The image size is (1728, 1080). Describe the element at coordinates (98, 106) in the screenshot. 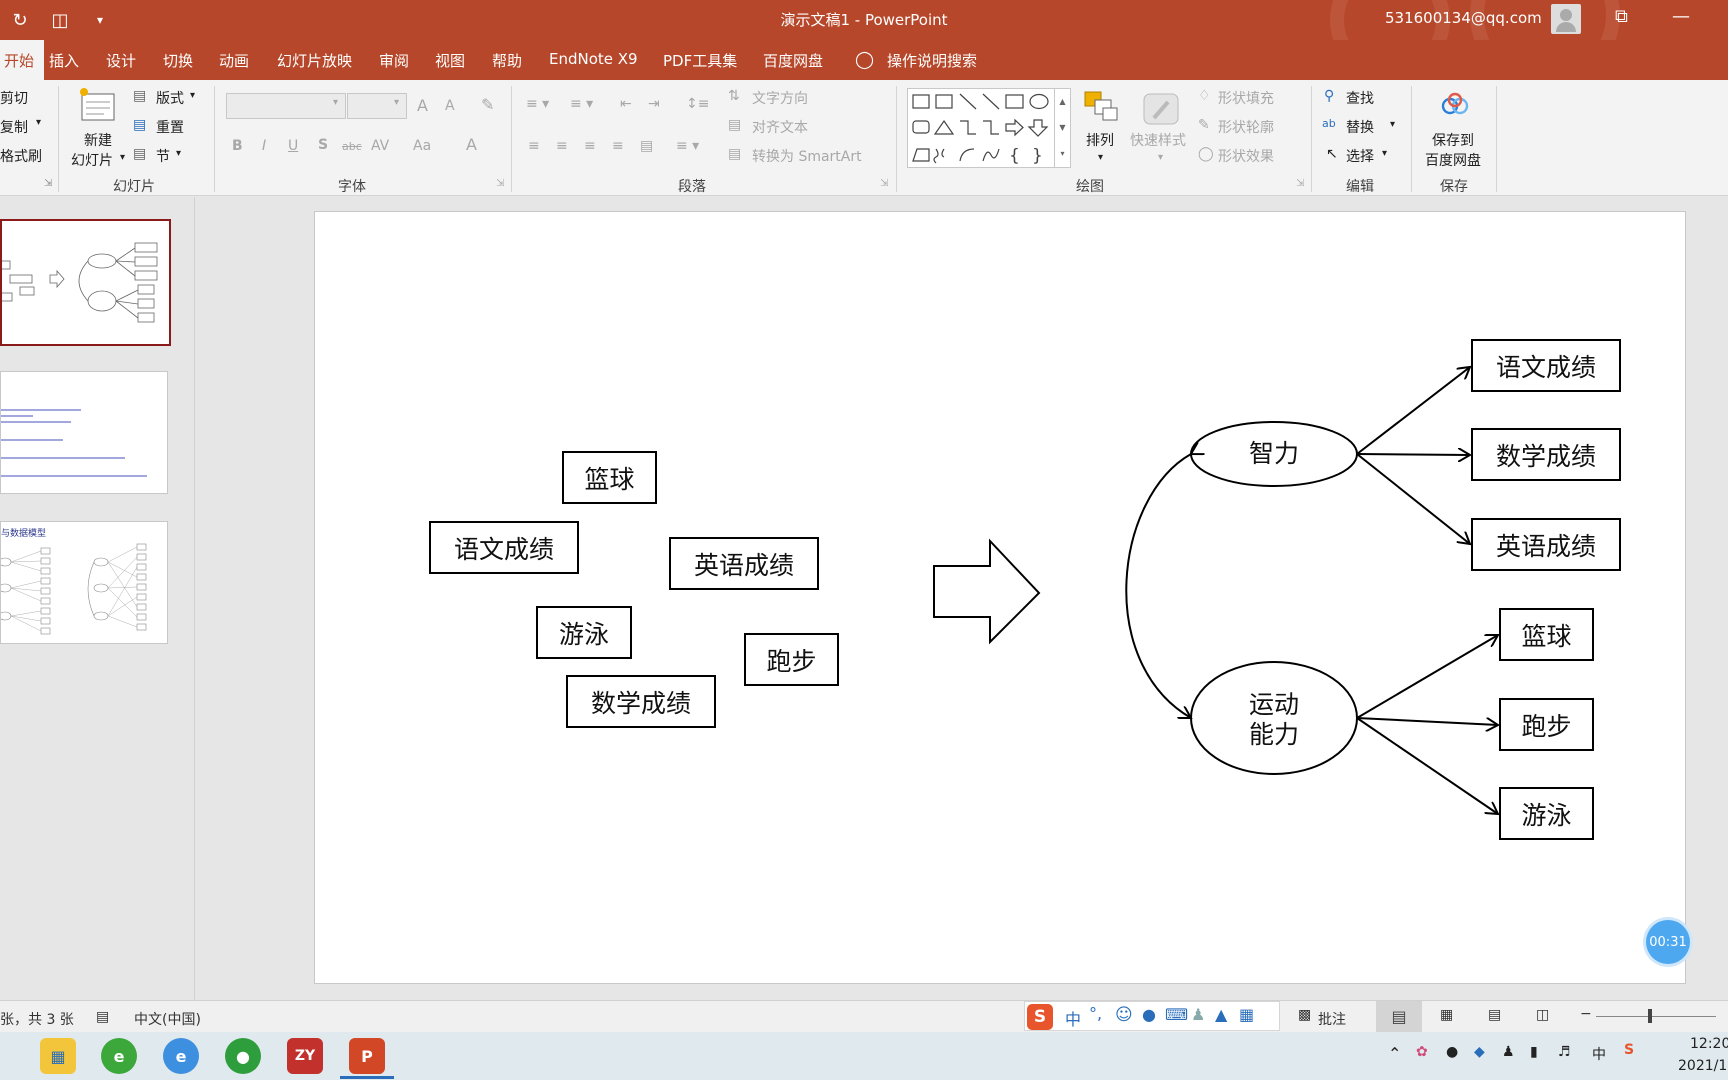

I see `new-slide-icon` at that location.